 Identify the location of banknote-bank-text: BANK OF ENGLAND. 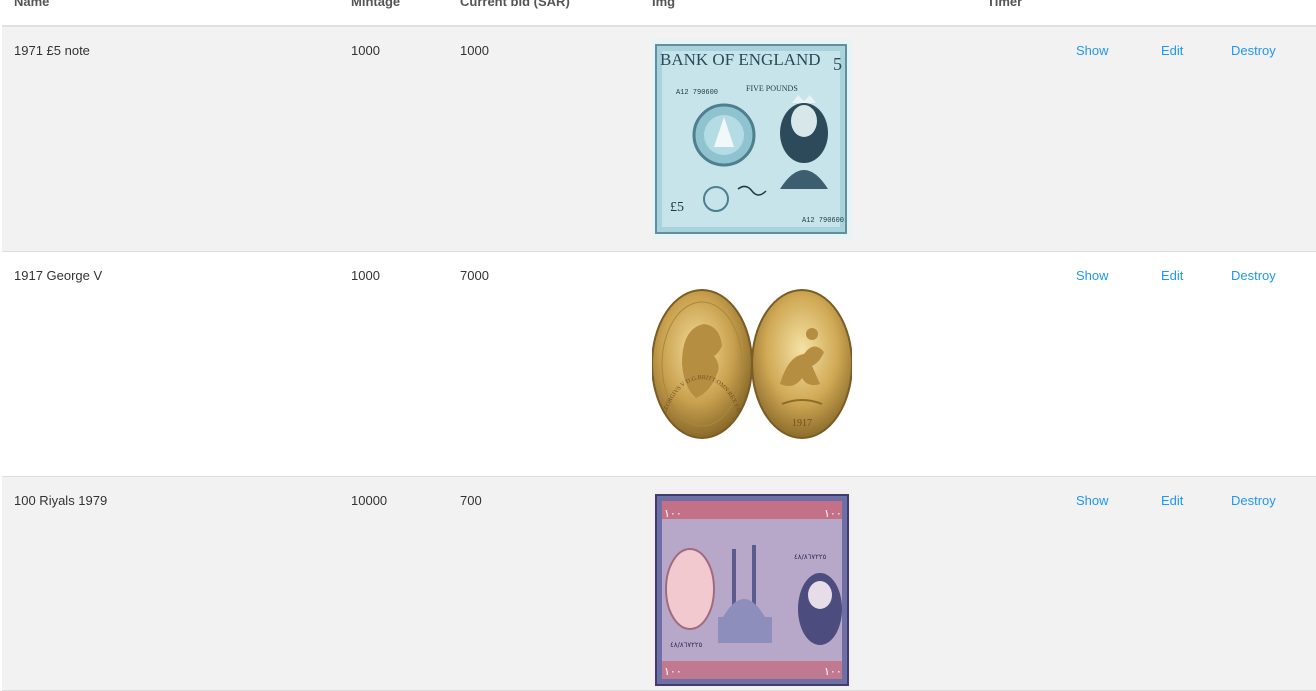
(740, 59).